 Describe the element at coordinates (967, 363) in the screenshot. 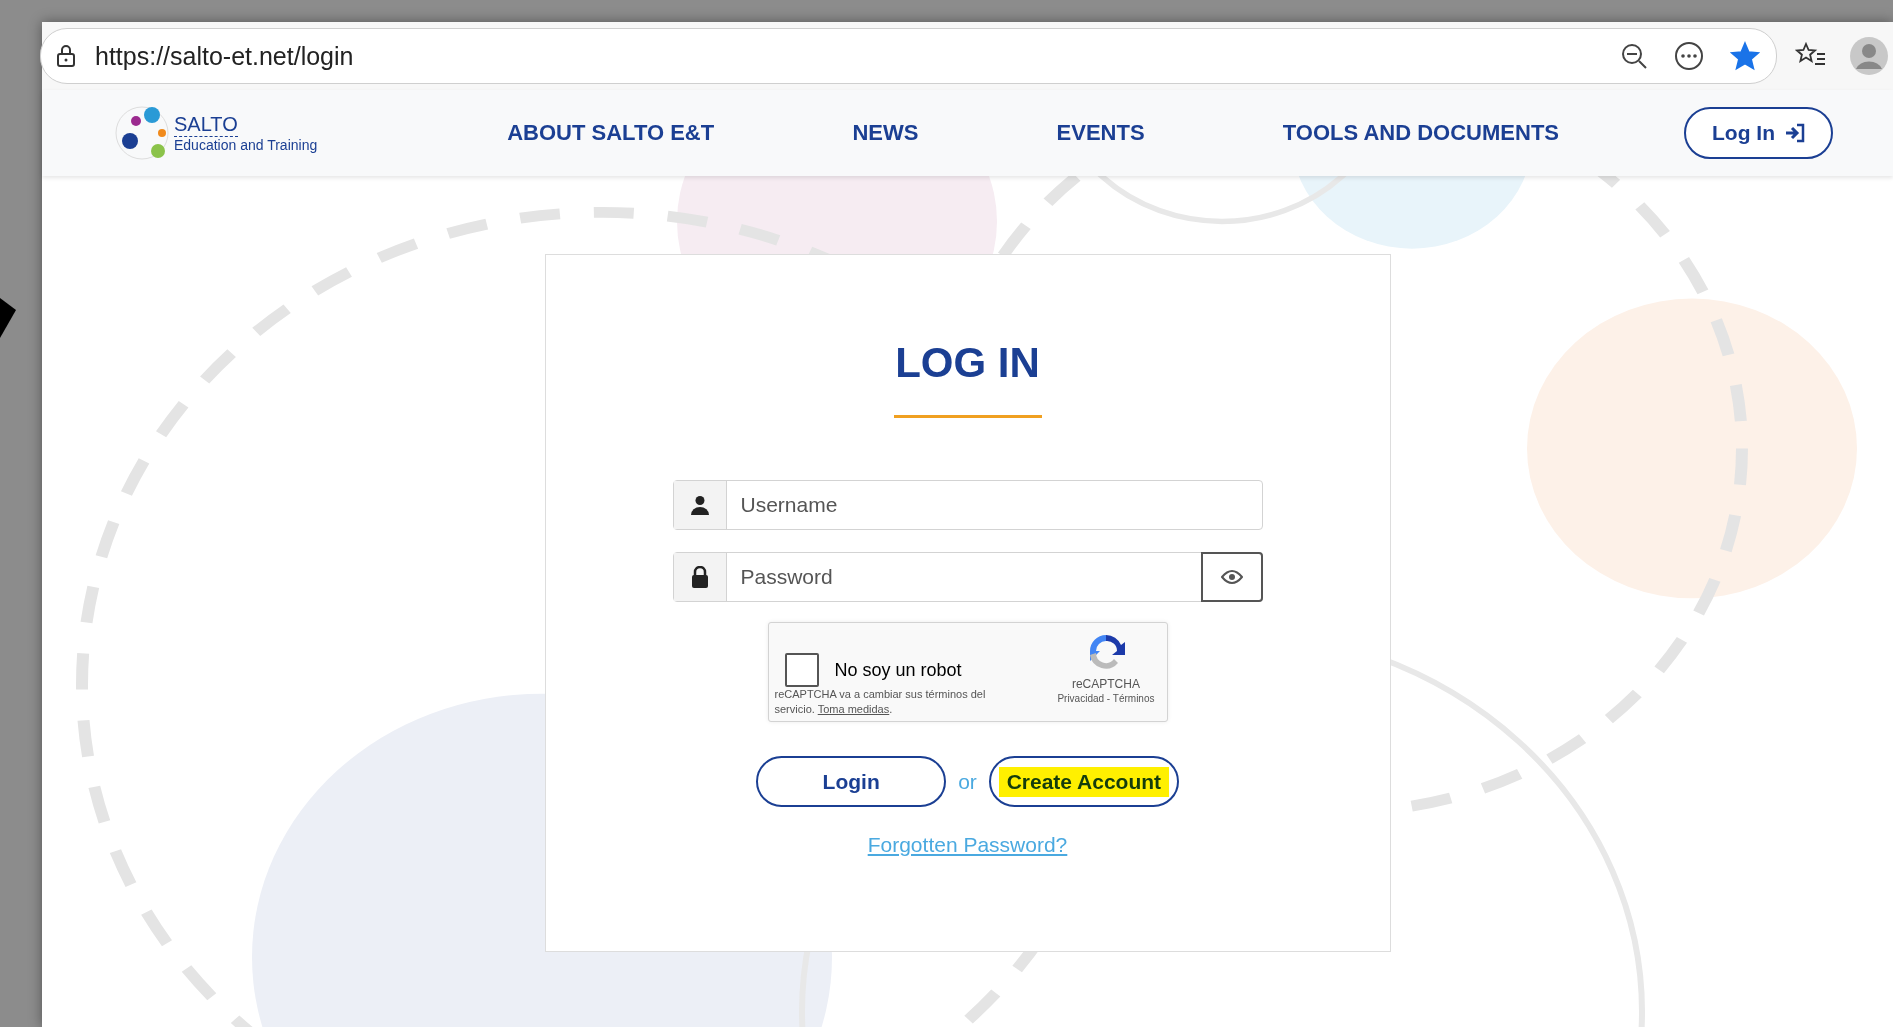

I see `login-title: LOG IN` at that location.